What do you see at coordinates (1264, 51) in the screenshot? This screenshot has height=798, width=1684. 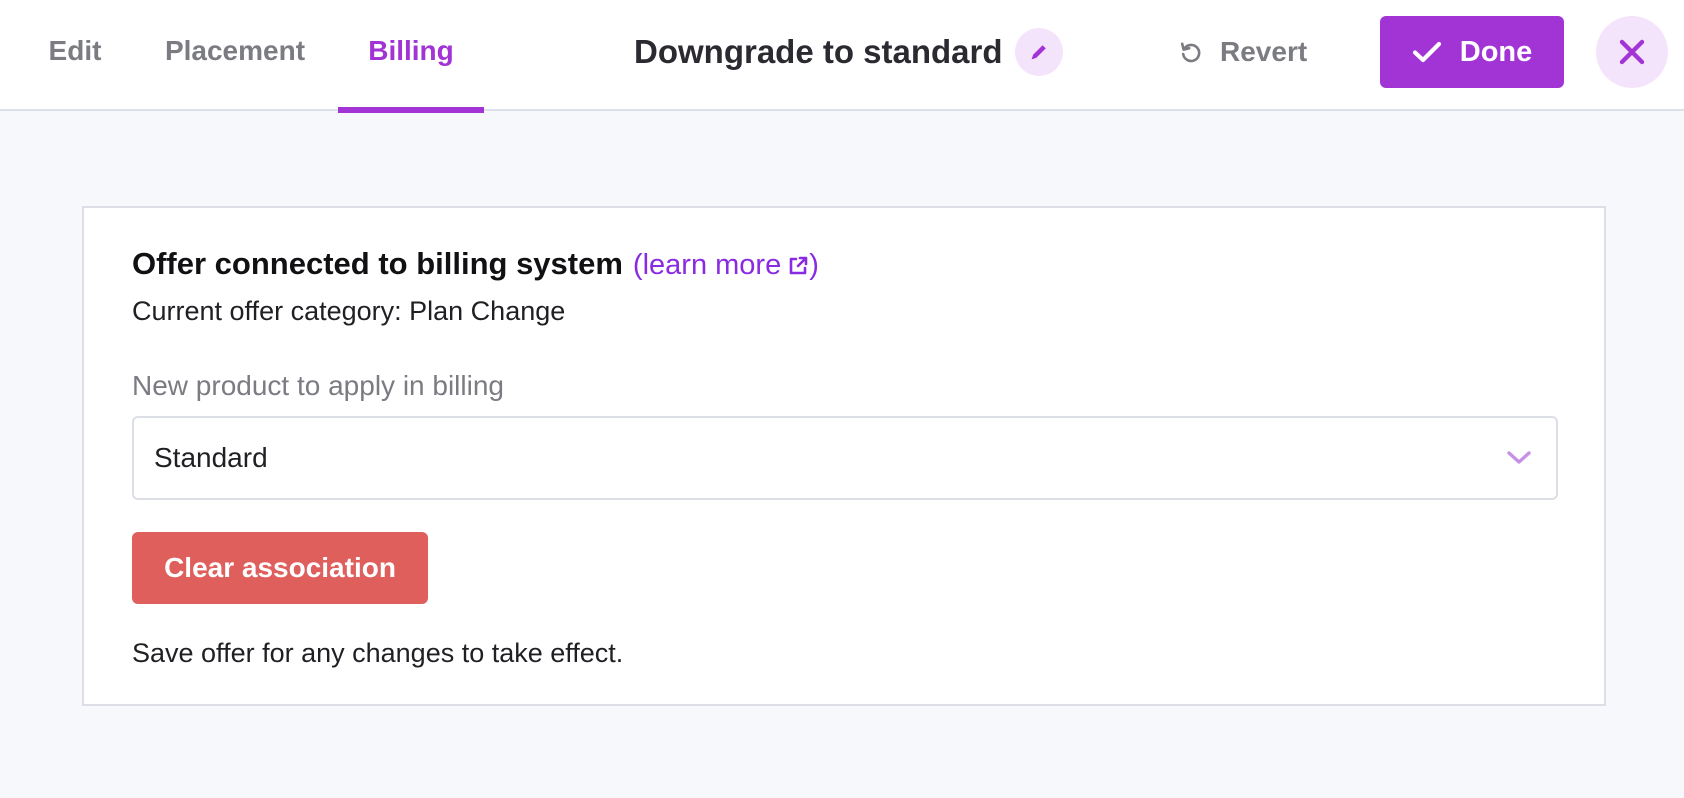 I see `revert-label: Revert` at bounding box center [1264, 51].